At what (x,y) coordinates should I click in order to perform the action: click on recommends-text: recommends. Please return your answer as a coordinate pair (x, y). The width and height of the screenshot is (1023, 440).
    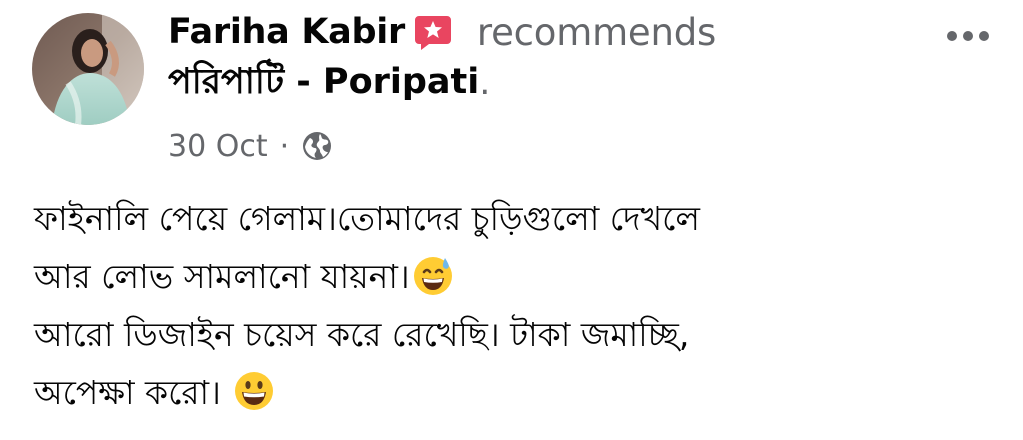
    Looking at the image, I should click on (596, 32).